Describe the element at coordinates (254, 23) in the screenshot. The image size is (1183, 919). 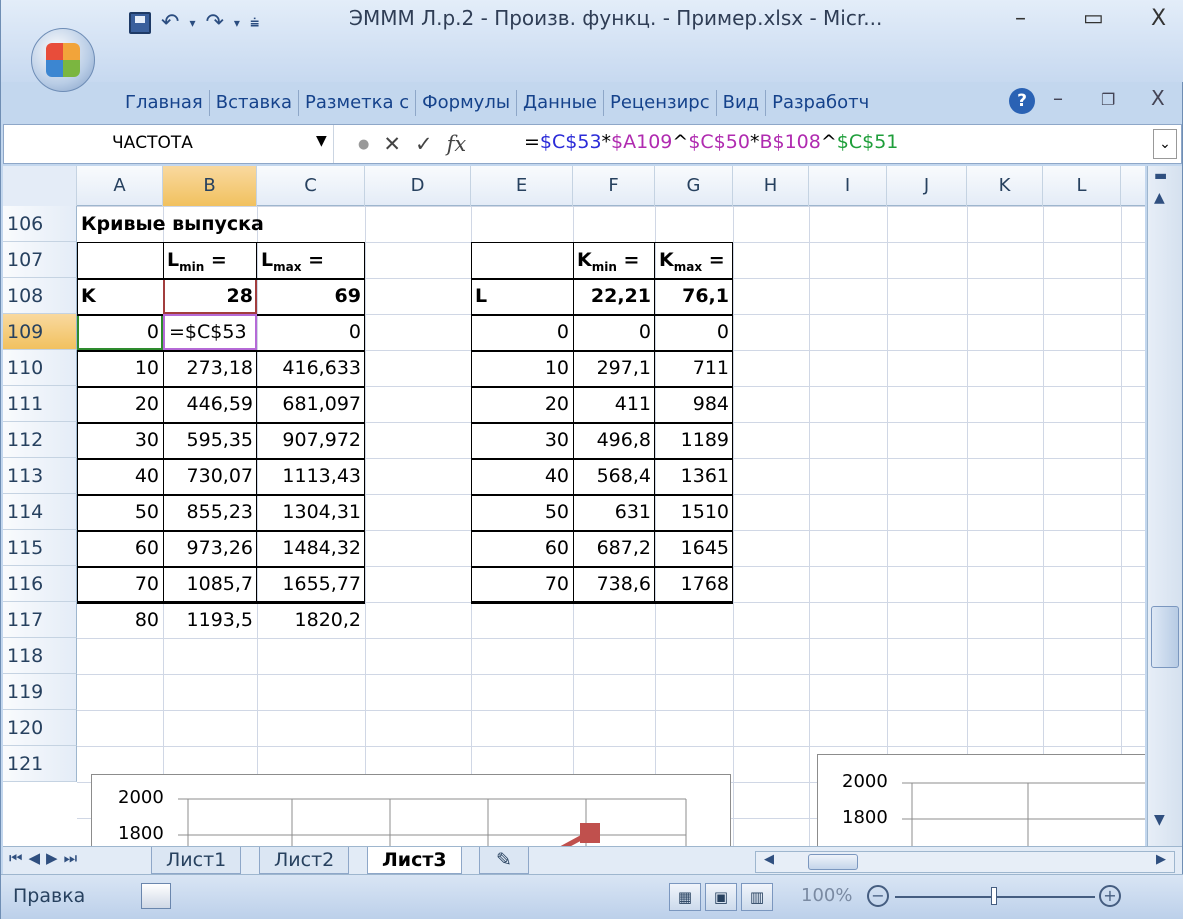
I see `customize-qat-icon: ⩧` at that location.